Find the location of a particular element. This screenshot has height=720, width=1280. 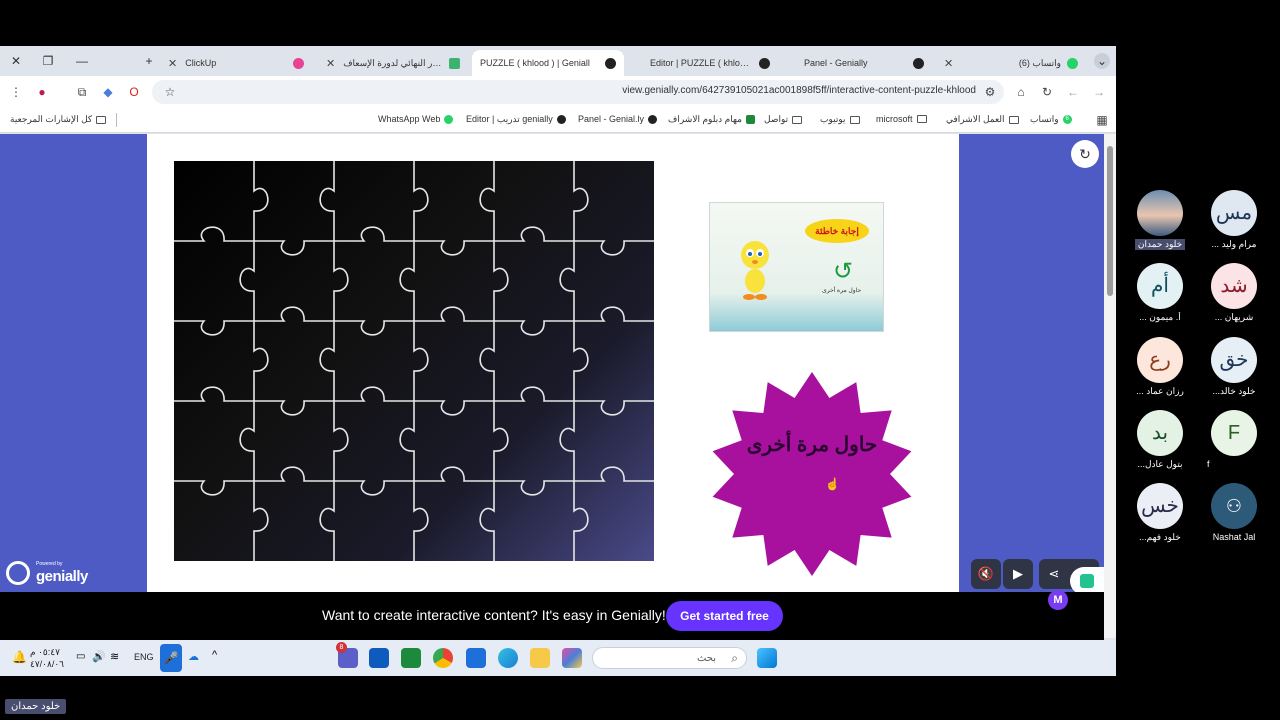

participant-tile: خس ...خلود فهم is located at coordinates (1160, 513).